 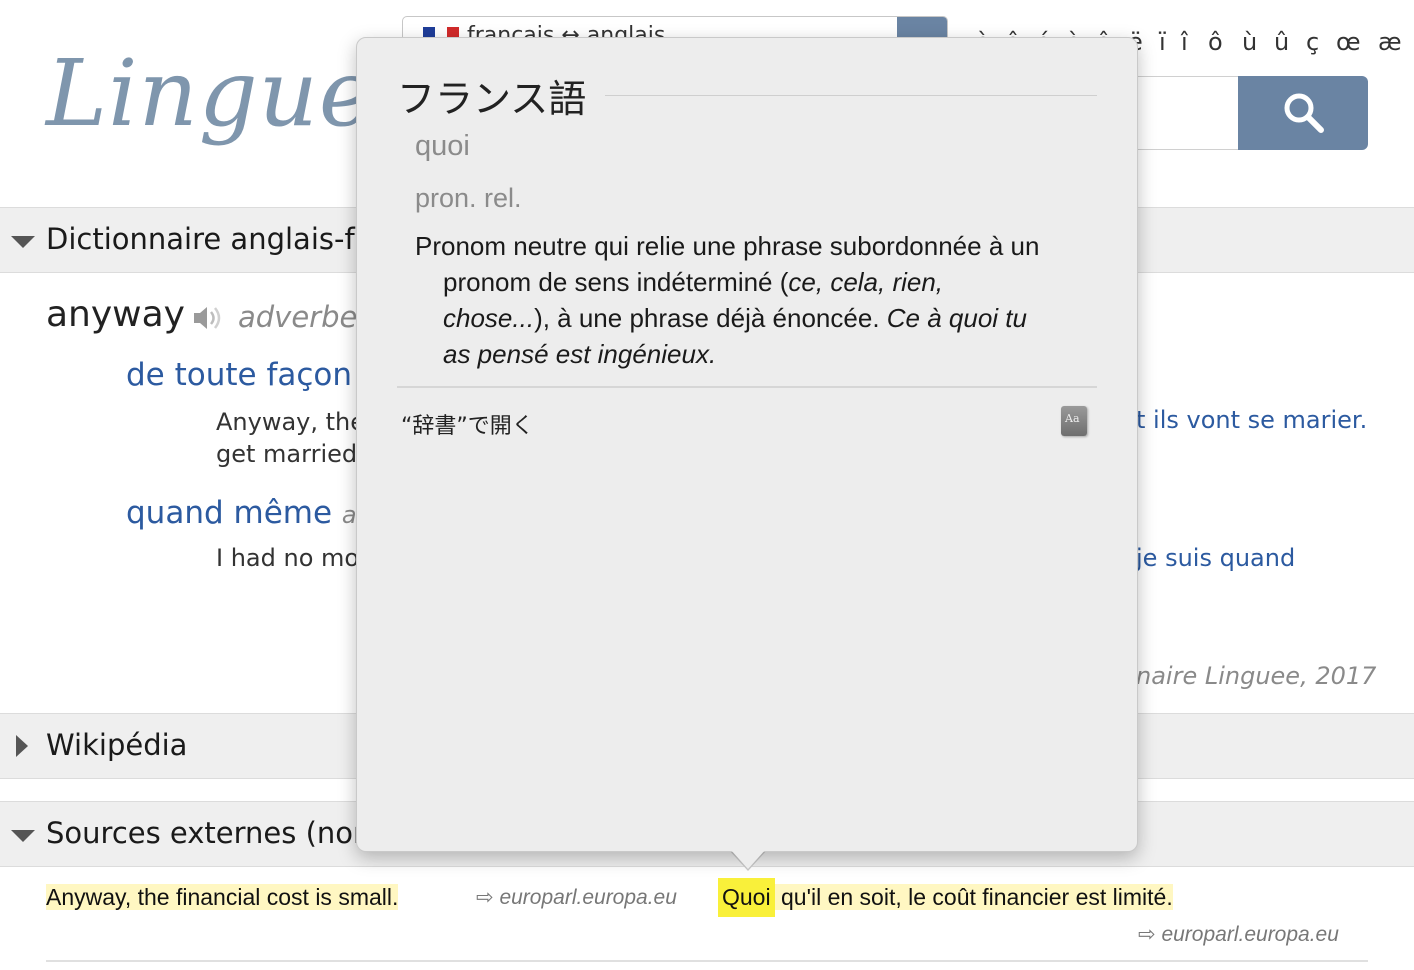 What do you see at coordinates (442, 146) in the screenshot?
I see `popover-word: quoi` at bounding box center [442, 146].